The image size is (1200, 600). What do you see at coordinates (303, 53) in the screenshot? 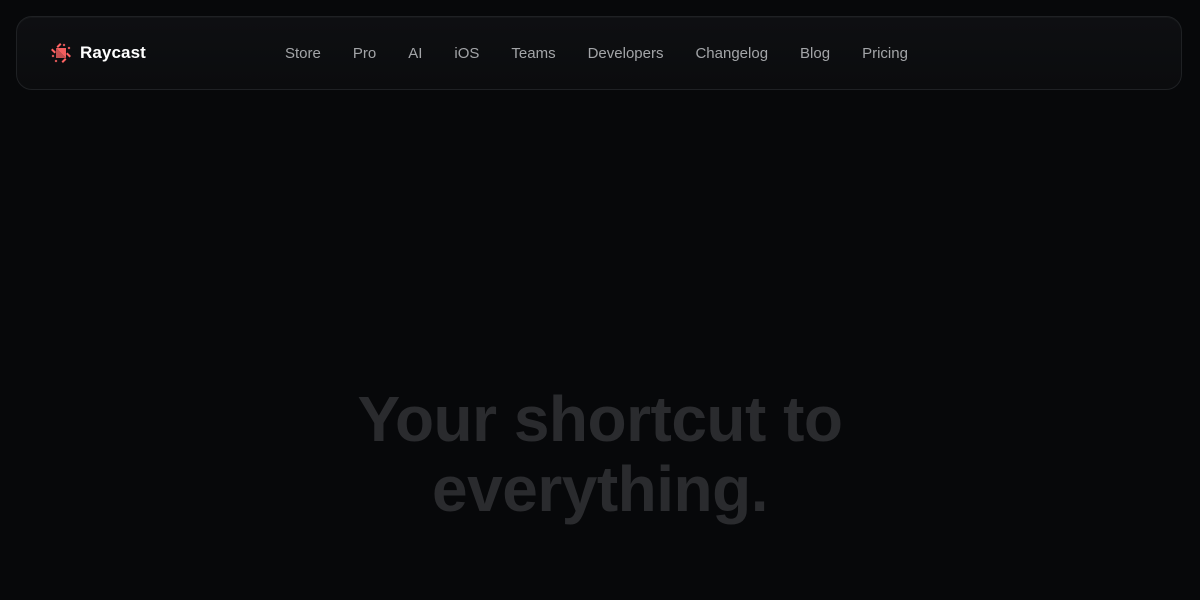
I see `nav-item-store: Store` at bounding box center [303, 53].